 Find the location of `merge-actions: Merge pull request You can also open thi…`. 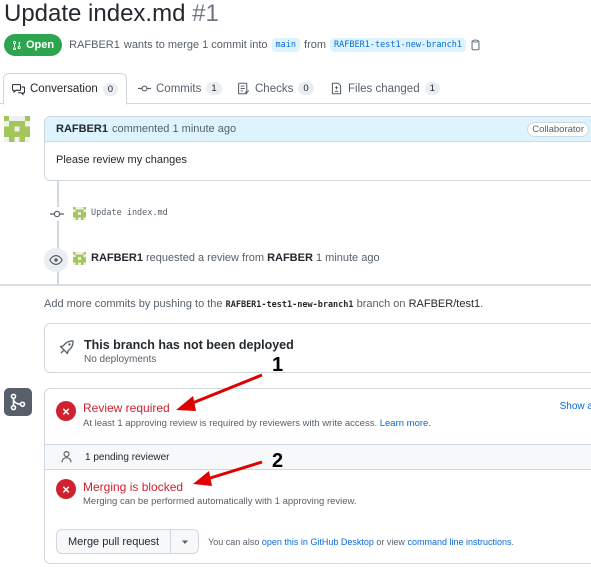

merge-actions: Merge pull request You can also open thi… is located at coordinates (285, 541).